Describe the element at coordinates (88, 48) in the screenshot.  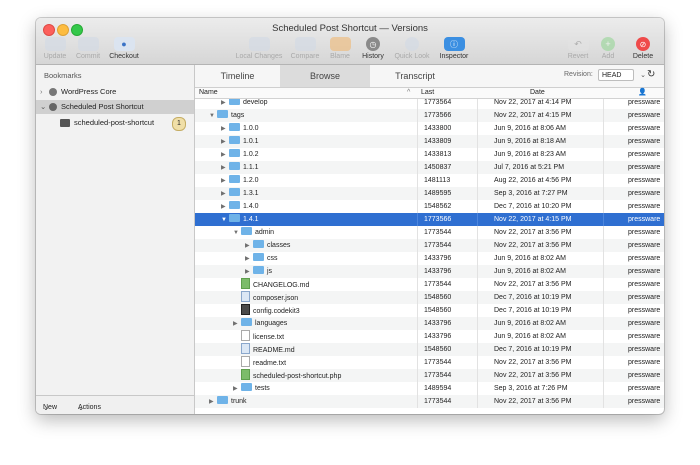
I see `commit-button: Commit` at that location.